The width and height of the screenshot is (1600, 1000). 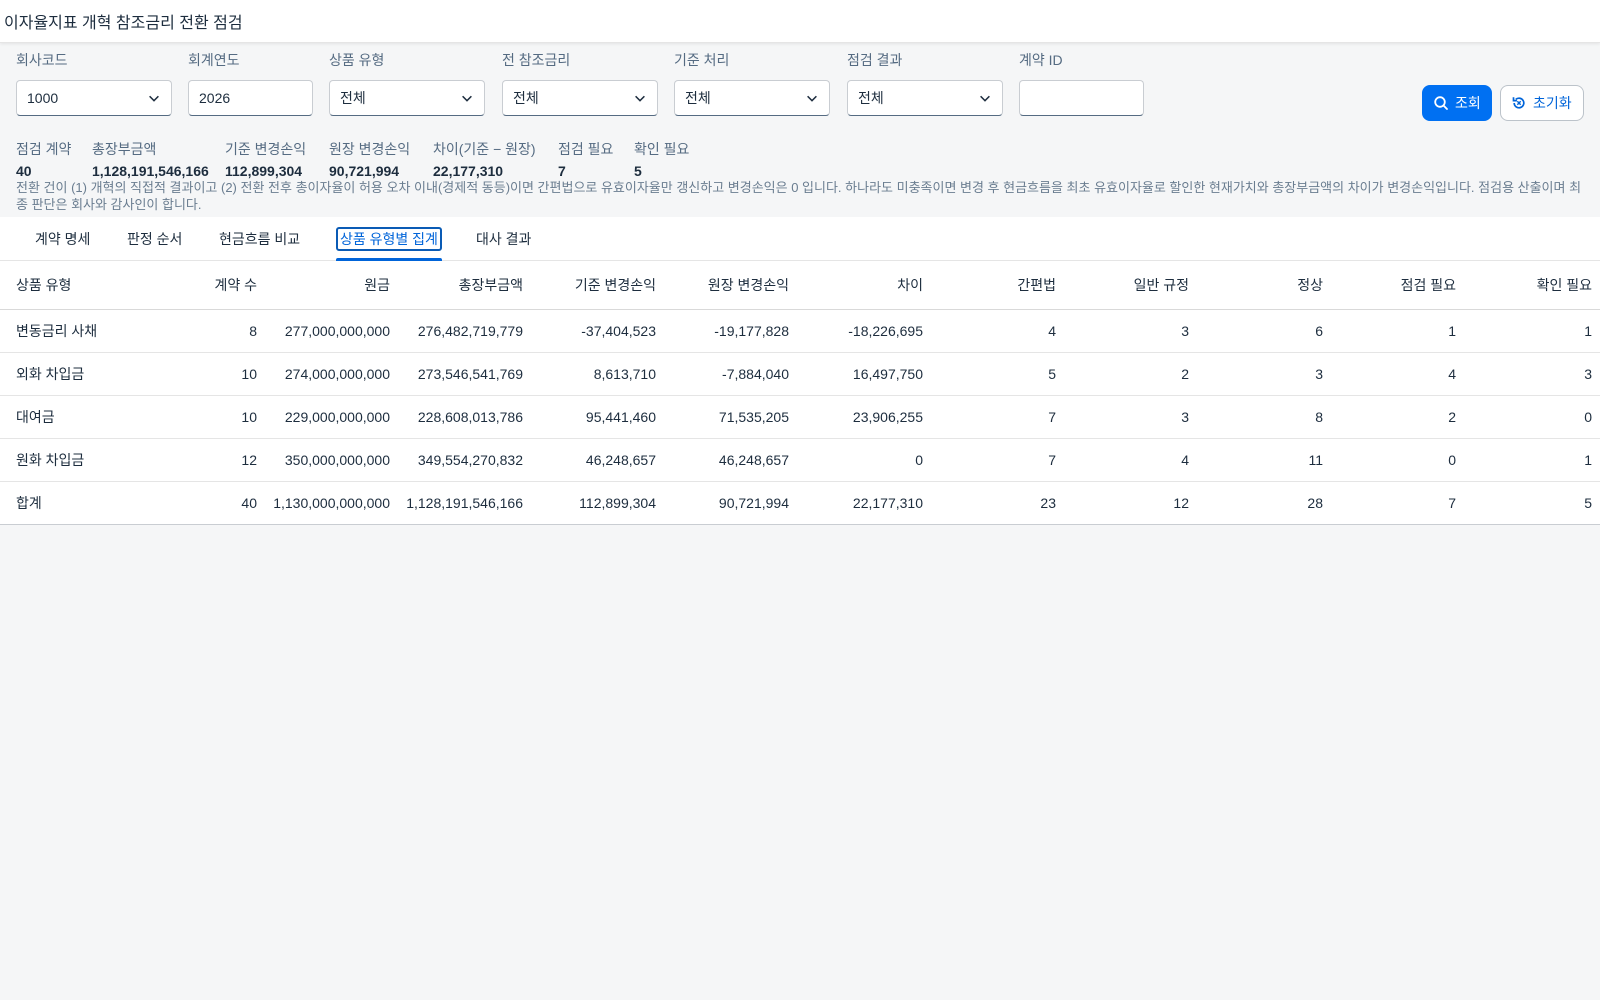 I want to click on basis-select-value: 전체, so click(x=698, y=98).